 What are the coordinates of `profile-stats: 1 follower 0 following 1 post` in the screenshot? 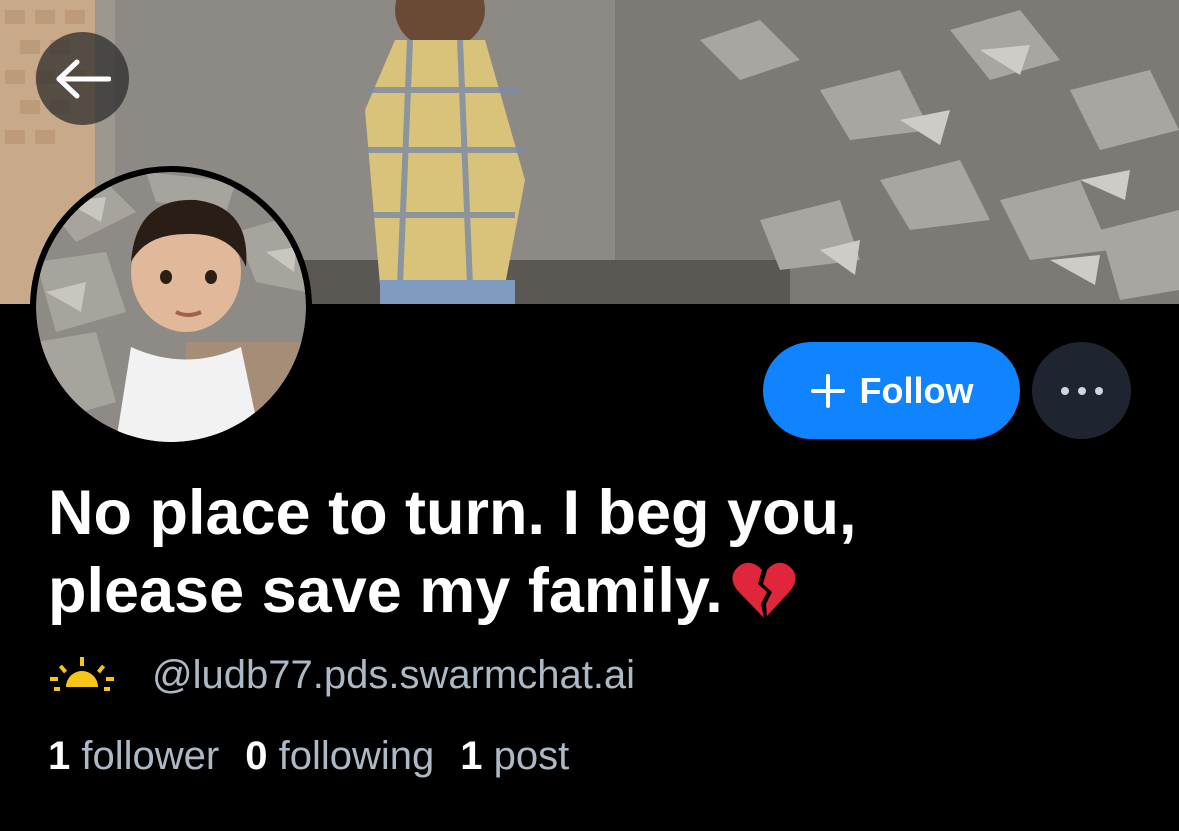 It's located at (308, 756).